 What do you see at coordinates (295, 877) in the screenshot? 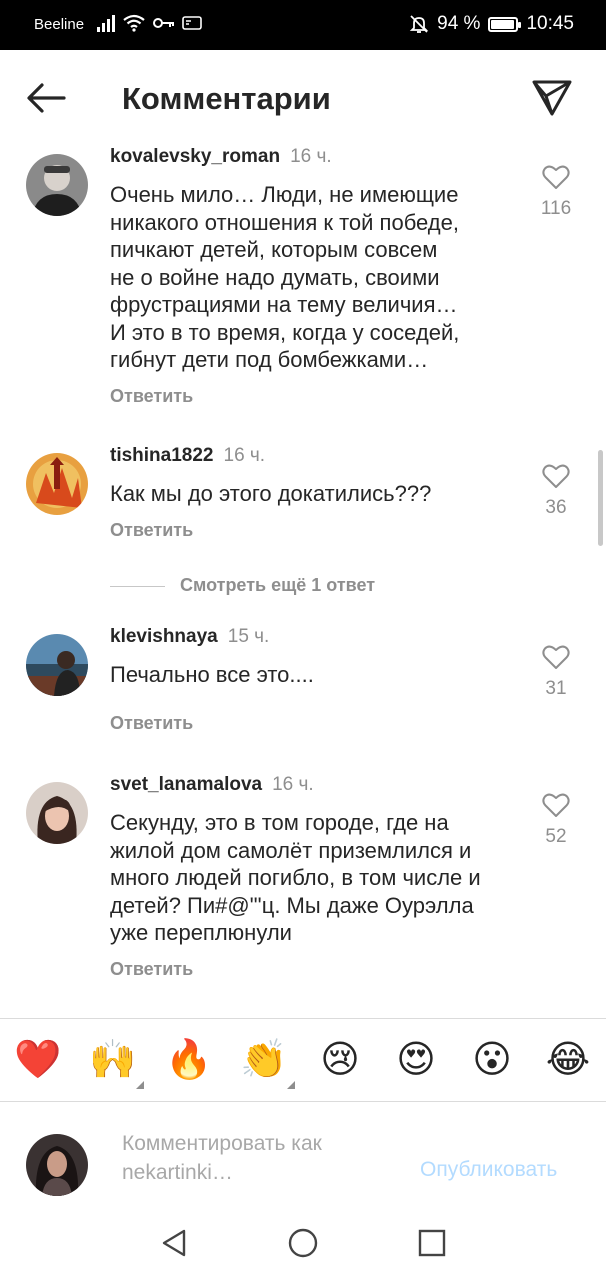
I see `comment-line: много людей погибло, в том числе и` at bounding box center [295, 877].